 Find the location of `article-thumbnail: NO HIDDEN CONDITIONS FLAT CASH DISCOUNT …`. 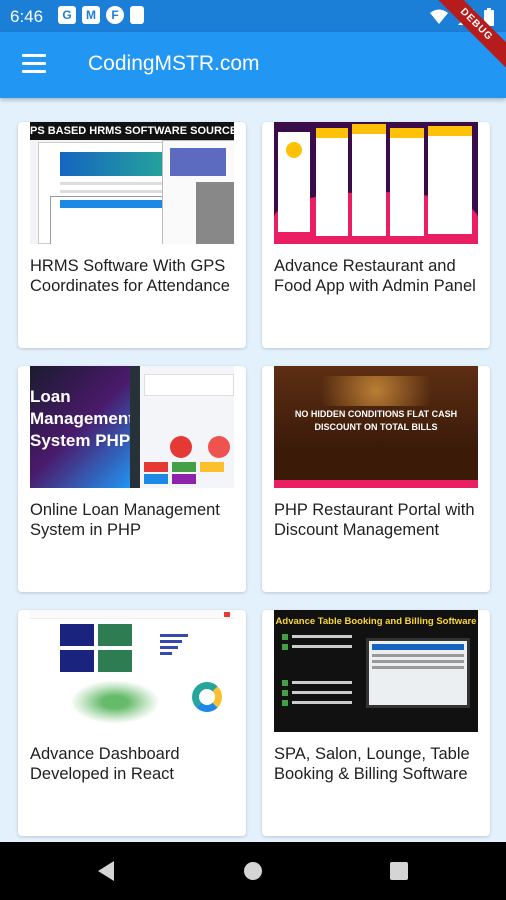

article-thumbnail: NO HIDDEN CONDITIONS FLAT CASH DISCOUNT … is located at coordinates (376, 427).